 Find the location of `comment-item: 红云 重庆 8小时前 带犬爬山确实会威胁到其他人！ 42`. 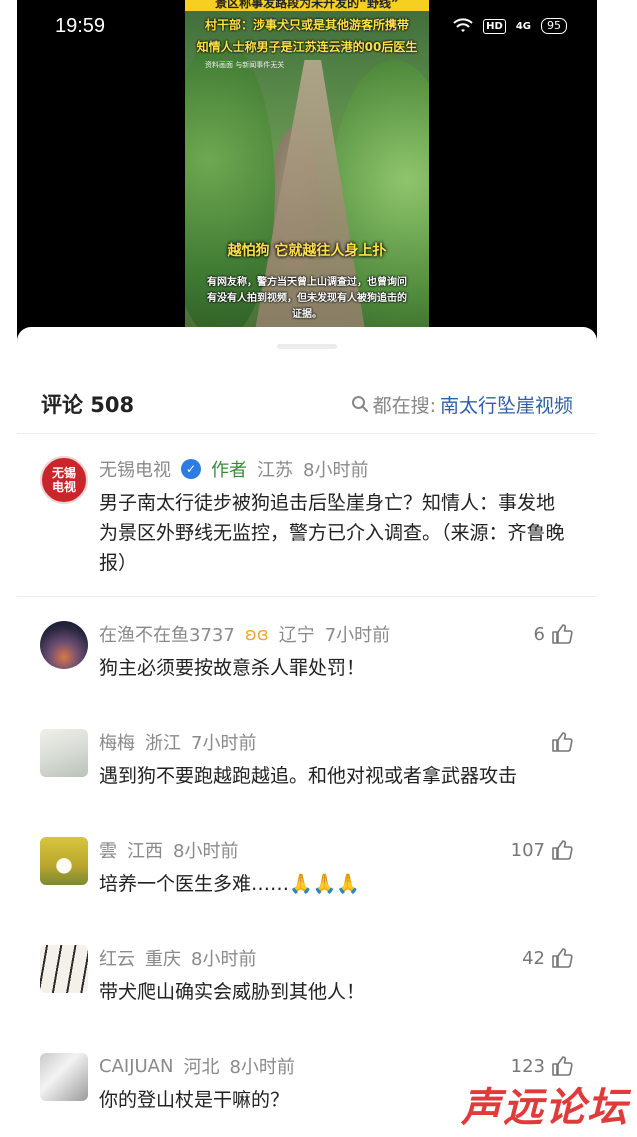

comment-item: 红云 重庆 8小时前 带犬爬山确实会威胁到其他人！ 42 is located at coordinates (307, 985).